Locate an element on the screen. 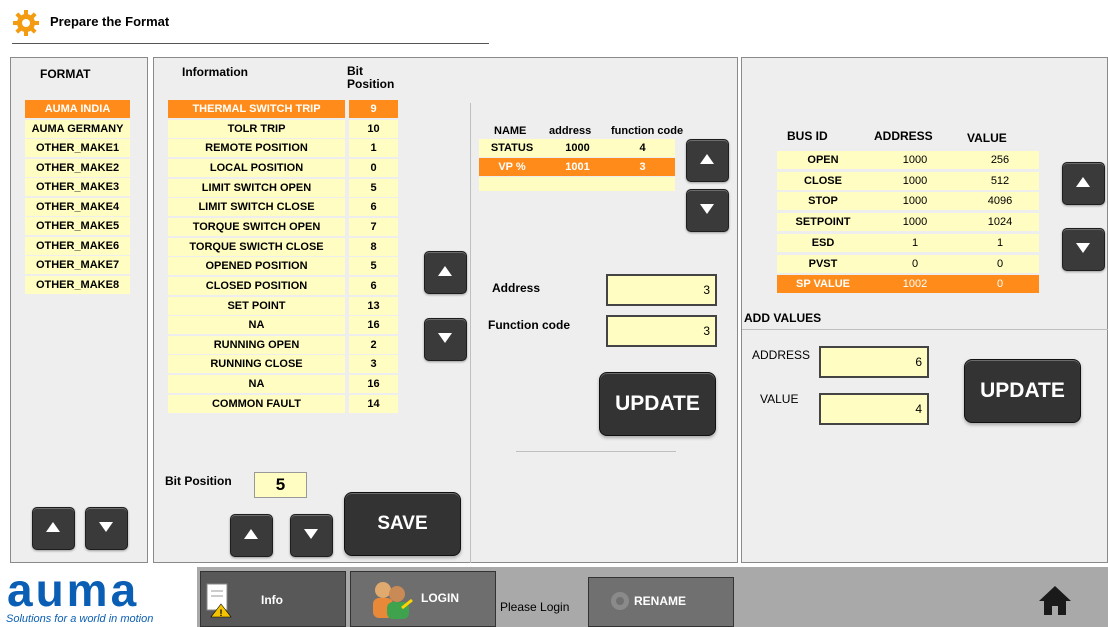  bus-id-cell: CLOSE is located at coordinates (823, 180).